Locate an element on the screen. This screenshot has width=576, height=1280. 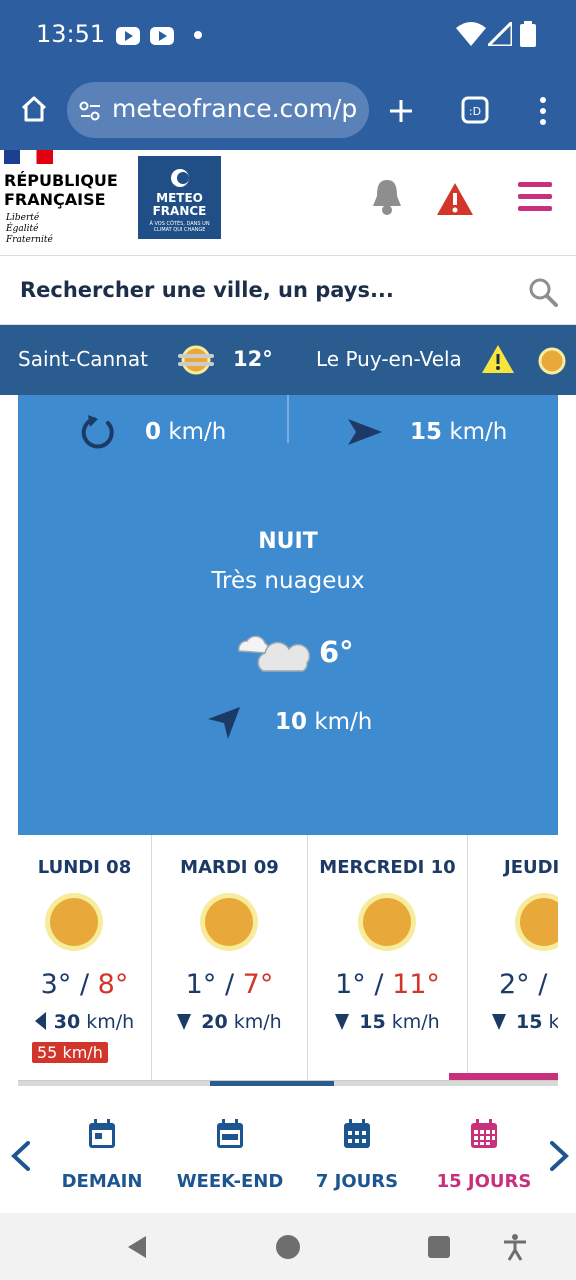
temp-min: 2° is located at coordinates (514, 984).